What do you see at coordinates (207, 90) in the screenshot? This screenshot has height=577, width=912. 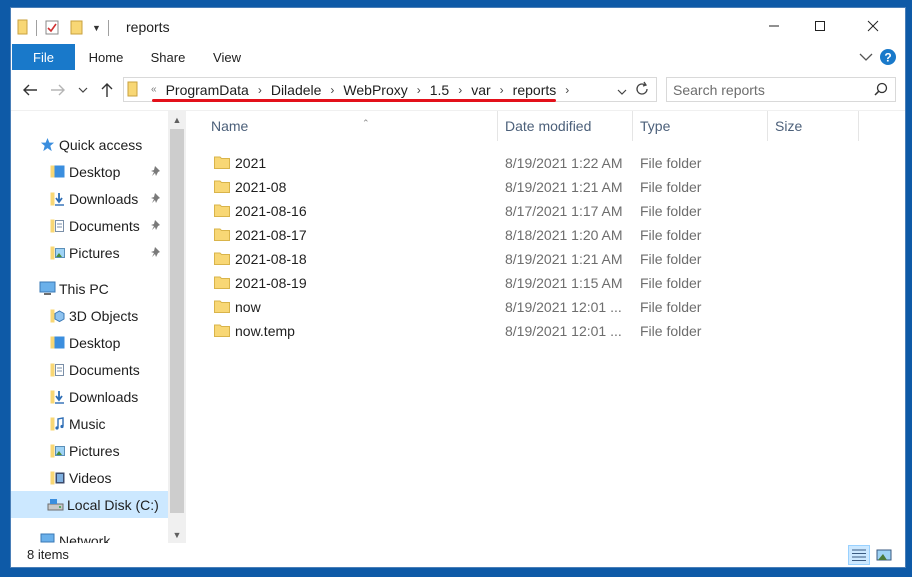 I see `breadcrumb-item: ProgramData` at bounding box center [207, 90].